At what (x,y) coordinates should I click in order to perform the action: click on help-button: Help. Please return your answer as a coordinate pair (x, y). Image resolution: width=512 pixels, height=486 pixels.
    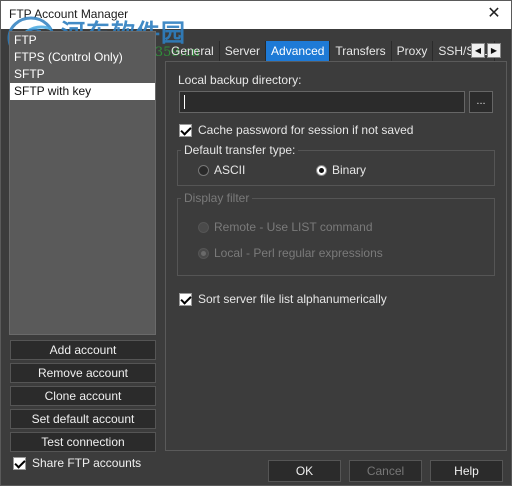
    Looking at the image, I should click on (466, 471).